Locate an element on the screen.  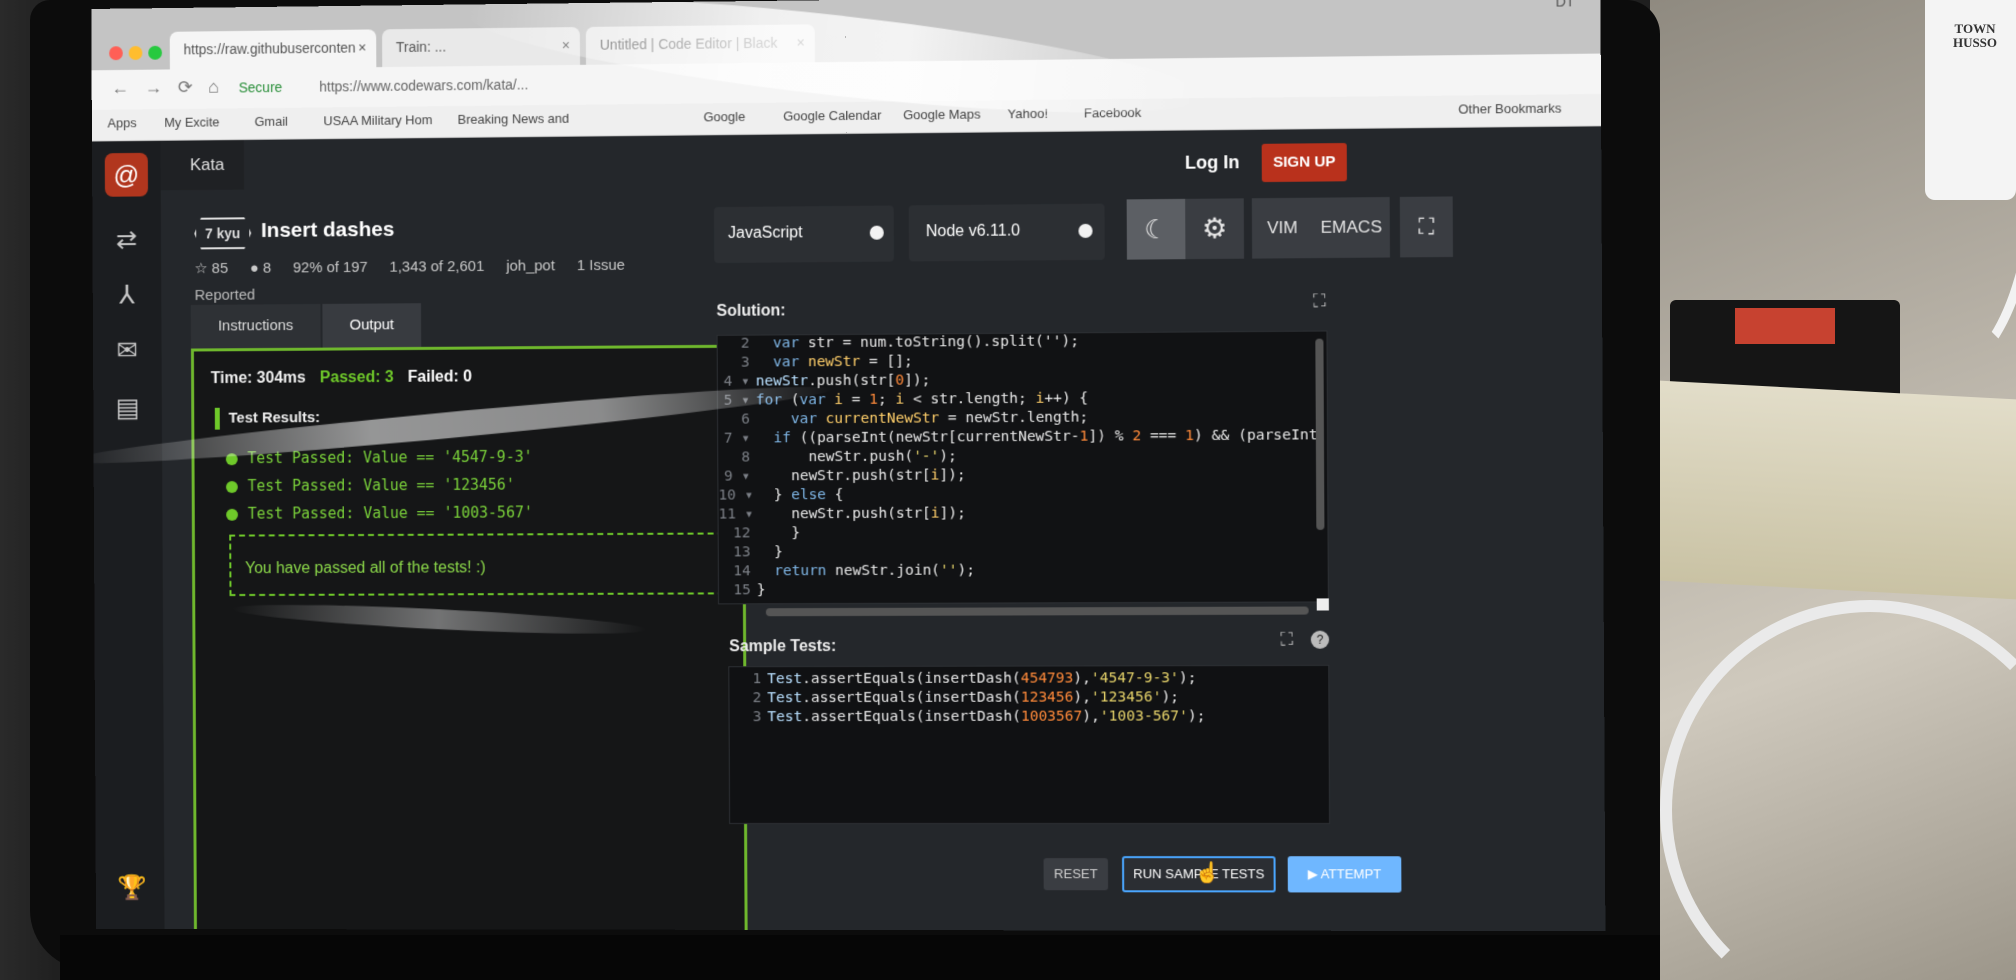
gear-icon: ⚙ is located at coordinates (1215, 229).